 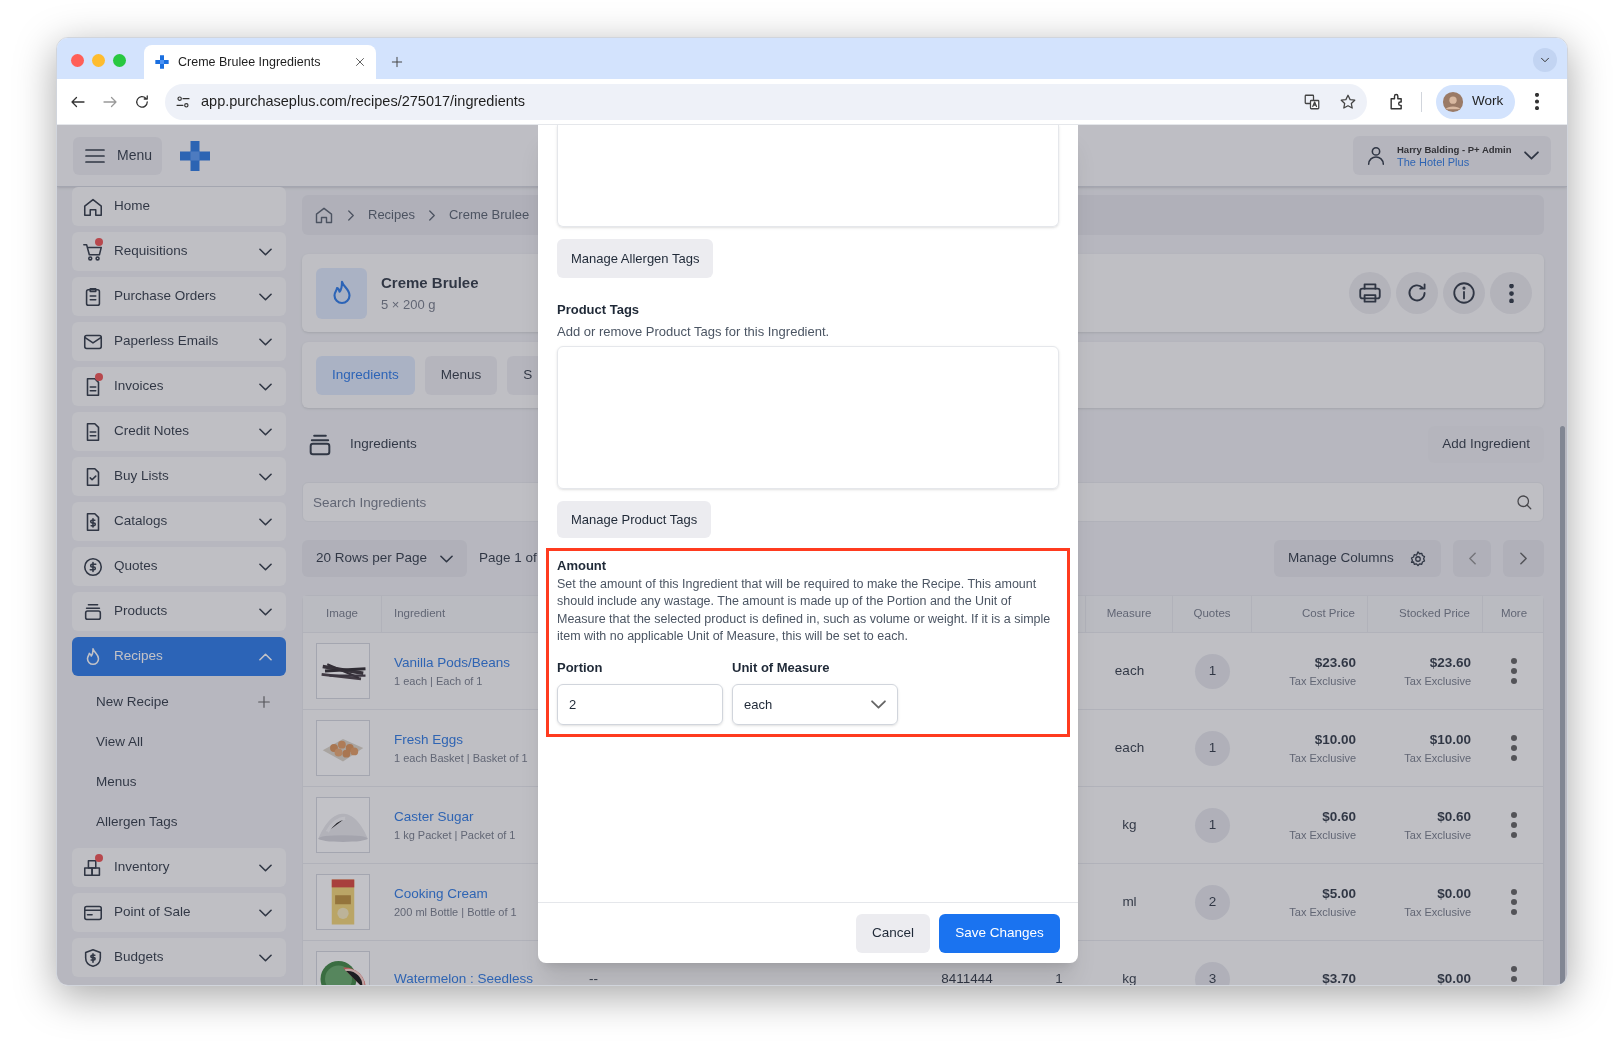 What do you see at coordinates (456, 912) in the screenshot?
I see `ingredient-detail: 200 ml Bottle | Bottle of 1` at bounding box center [456, 912].